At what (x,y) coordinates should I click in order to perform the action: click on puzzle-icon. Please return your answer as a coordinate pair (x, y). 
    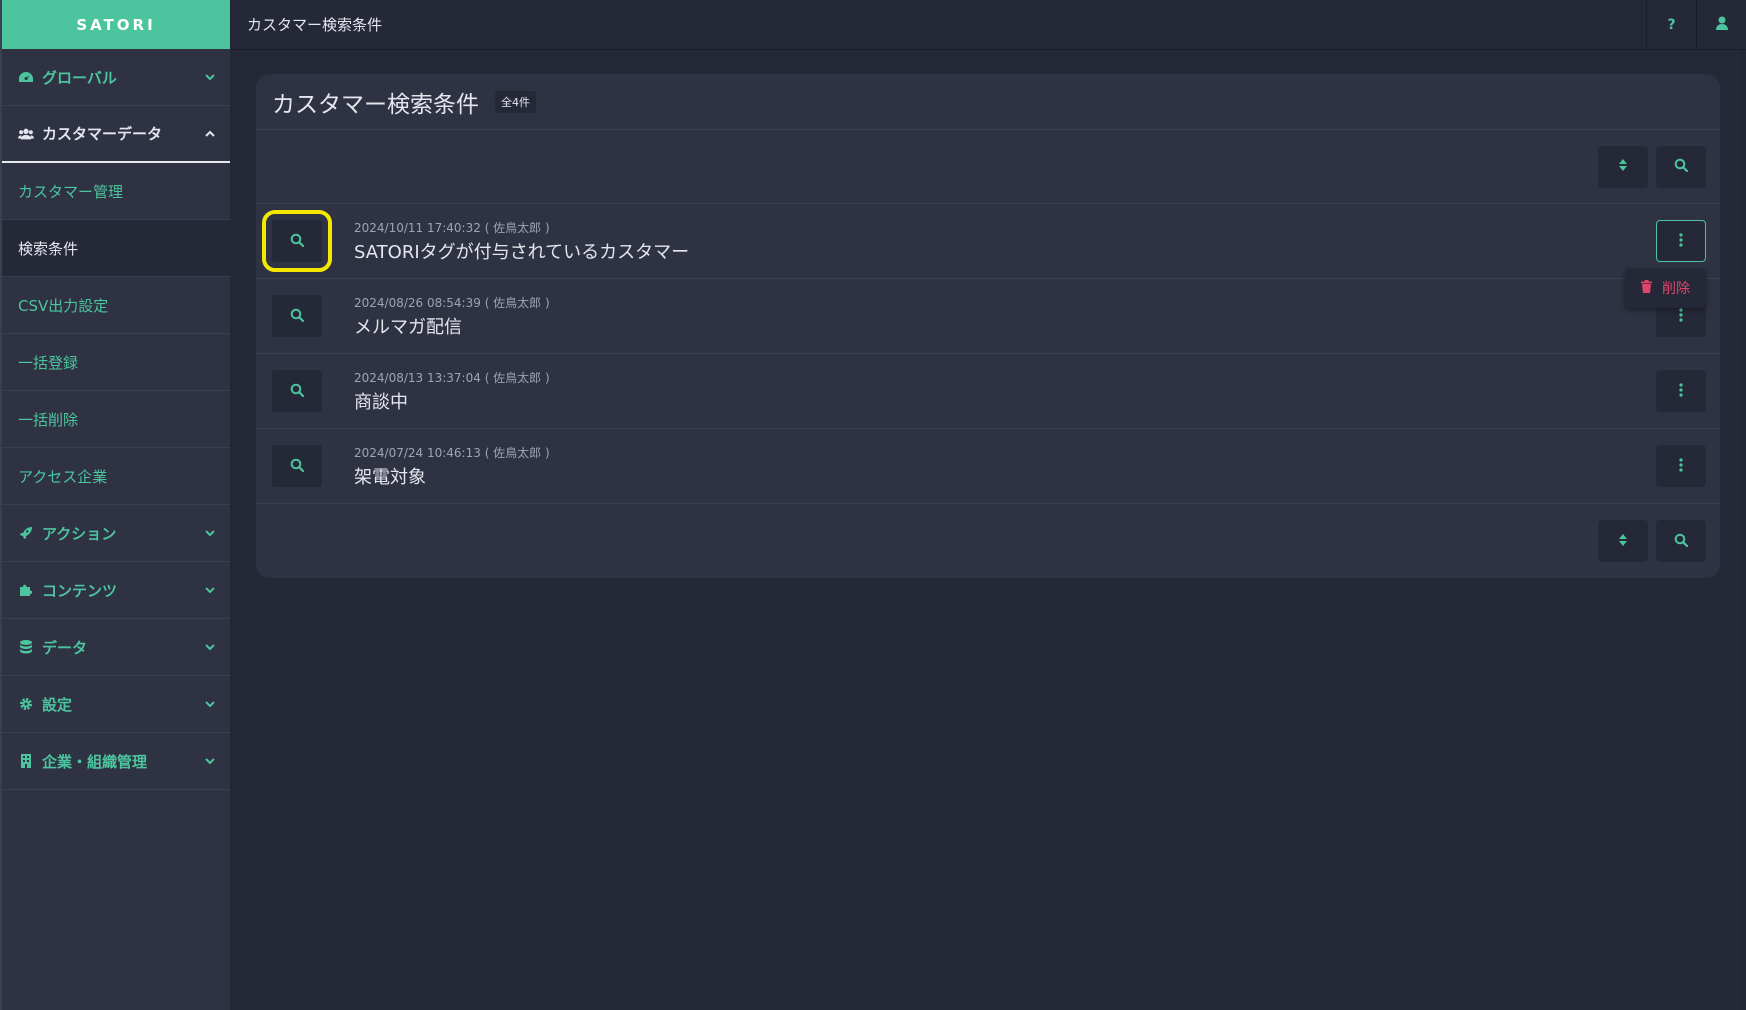
    Looking at the image, I should click on (26, 590).